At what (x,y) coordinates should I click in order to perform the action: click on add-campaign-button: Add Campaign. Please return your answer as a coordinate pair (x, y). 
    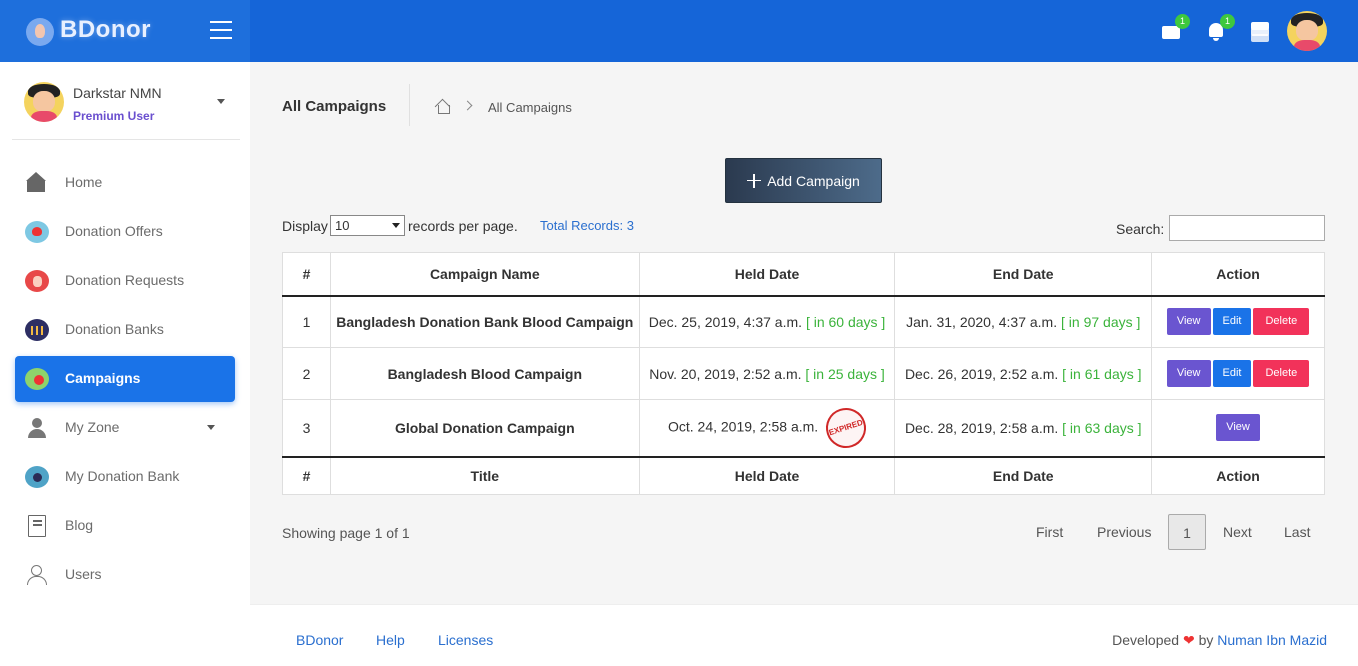
    Looking at the image, I should click on (803, 180).